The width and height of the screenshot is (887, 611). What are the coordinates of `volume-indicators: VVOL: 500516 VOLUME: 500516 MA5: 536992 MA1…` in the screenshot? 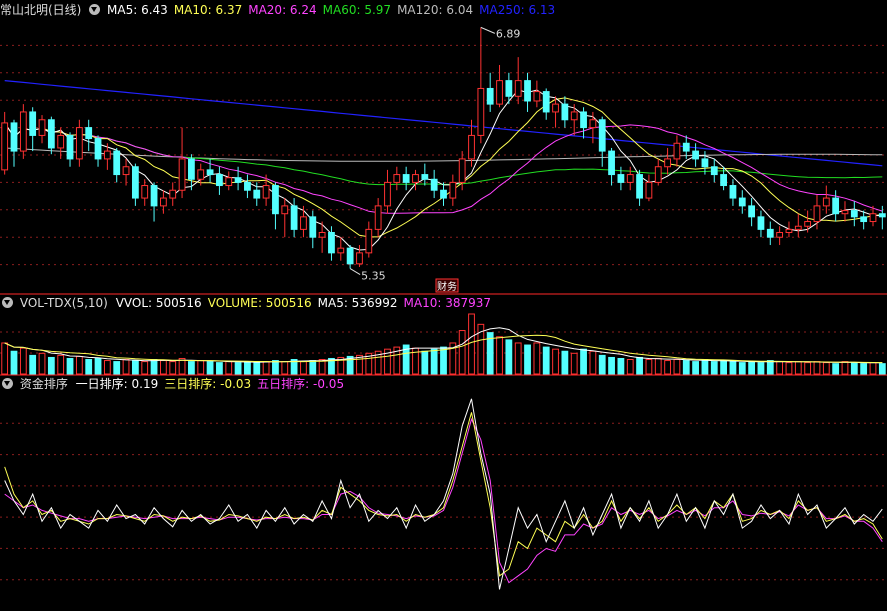 It's located at (306, 303).